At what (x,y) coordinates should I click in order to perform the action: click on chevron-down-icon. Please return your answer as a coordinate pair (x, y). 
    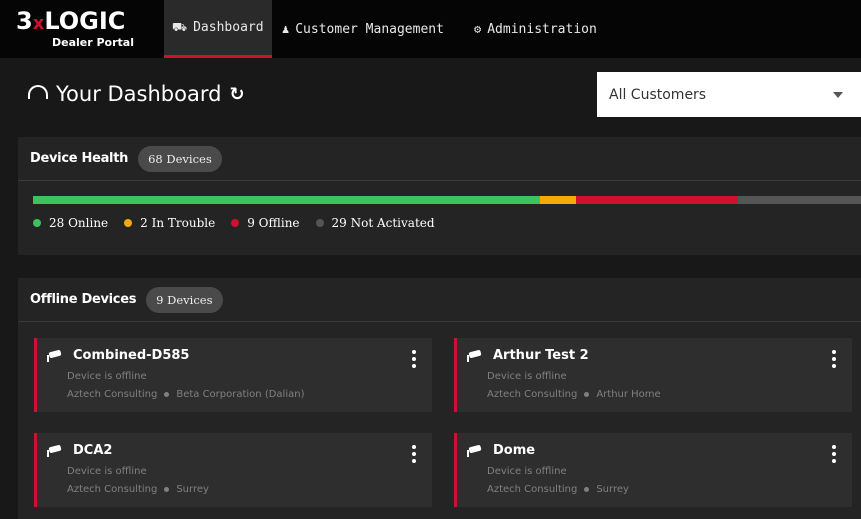
    Looking at the image, I should click on (838, 95).